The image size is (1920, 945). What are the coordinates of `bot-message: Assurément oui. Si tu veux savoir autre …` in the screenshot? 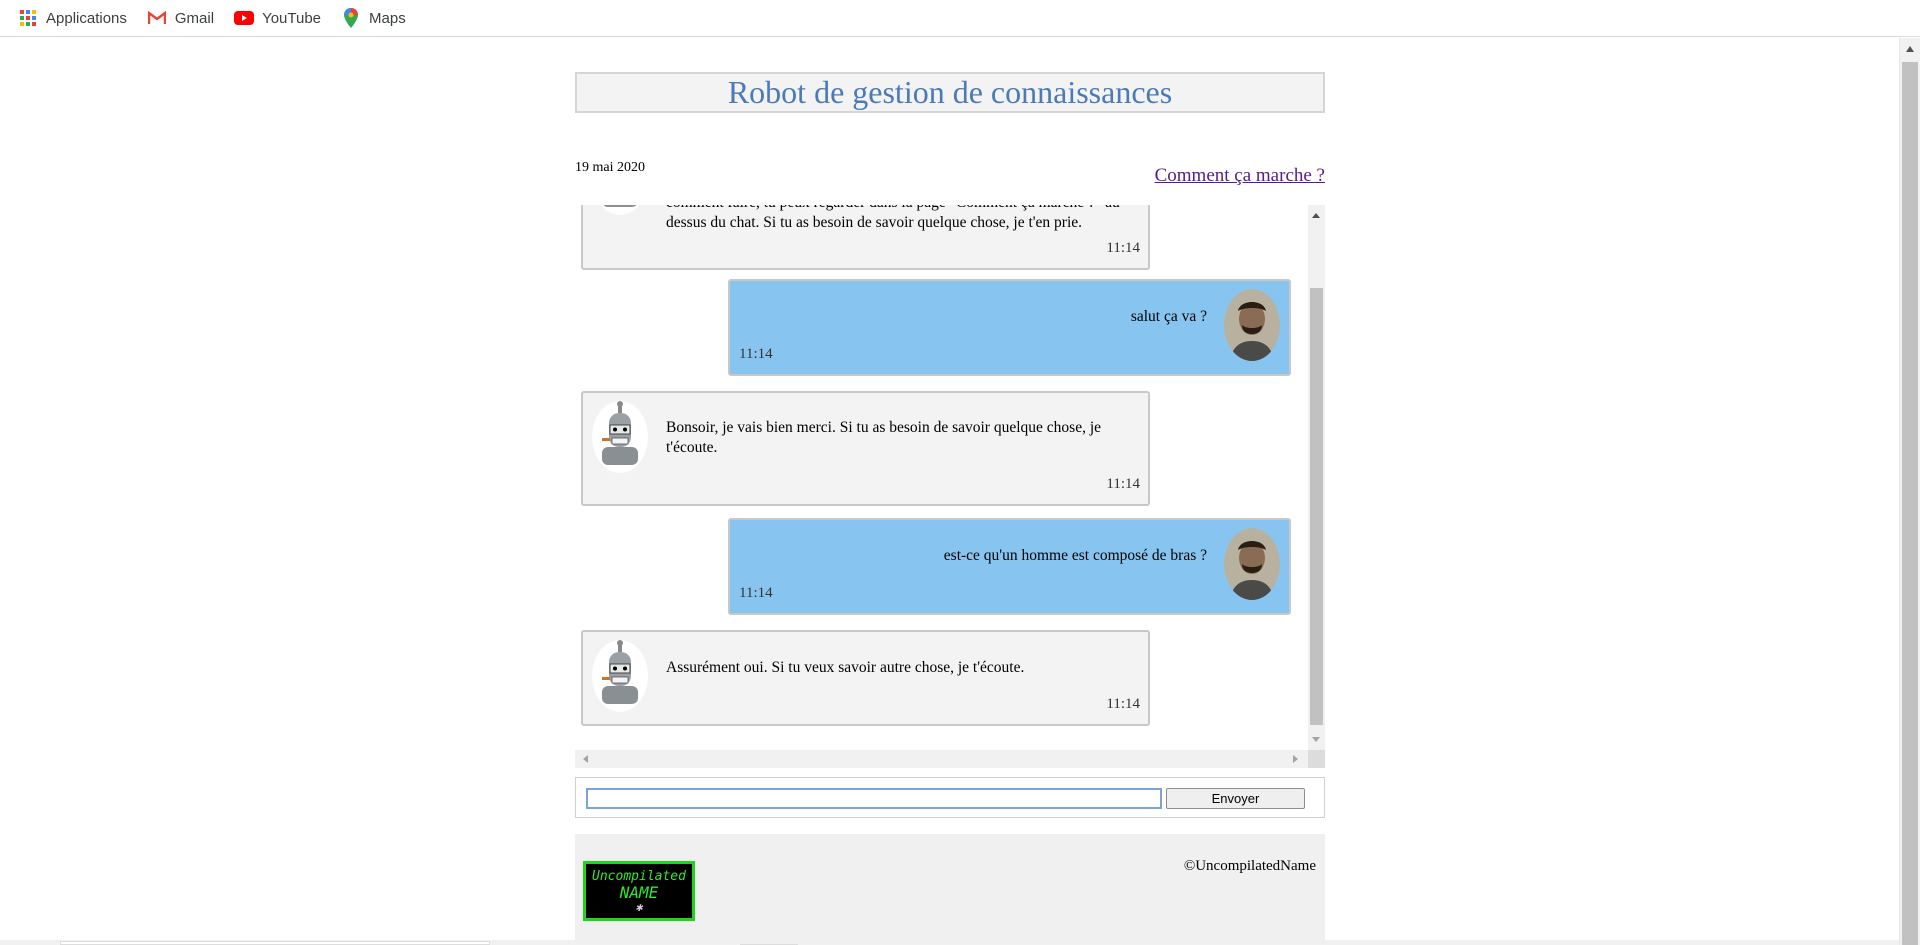 It's located at (865, 678).